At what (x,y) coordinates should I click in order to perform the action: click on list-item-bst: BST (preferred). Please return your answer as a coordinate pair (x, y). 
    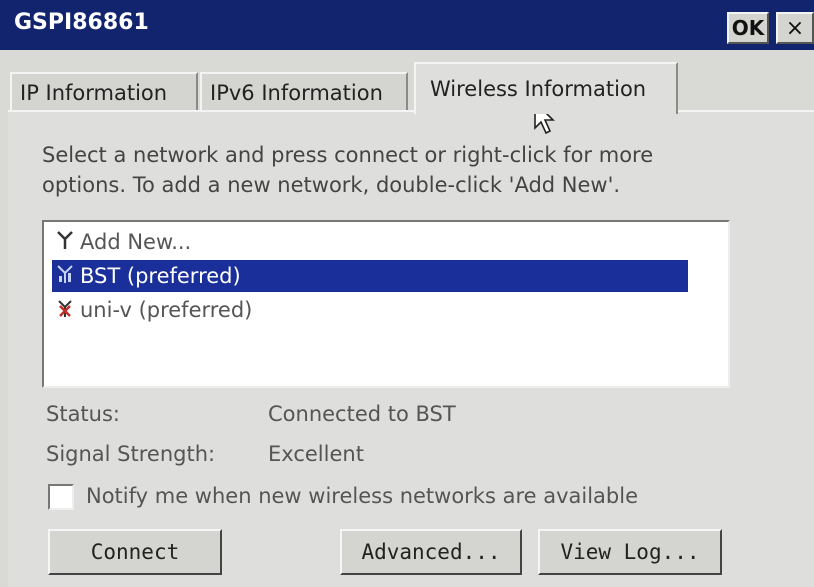
    Looking at the image, I should click on (370, 276).